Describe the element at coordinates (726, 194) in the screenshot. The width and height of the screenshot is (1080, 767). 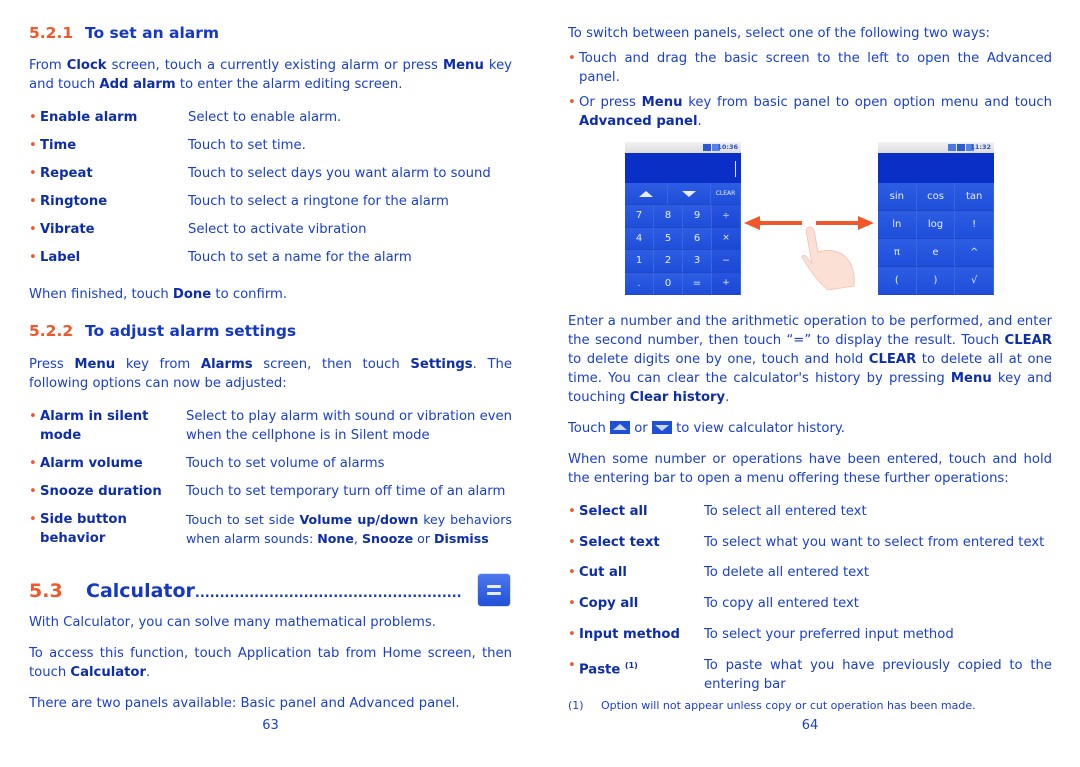
I see `clear-button: CLEAR` at that location.